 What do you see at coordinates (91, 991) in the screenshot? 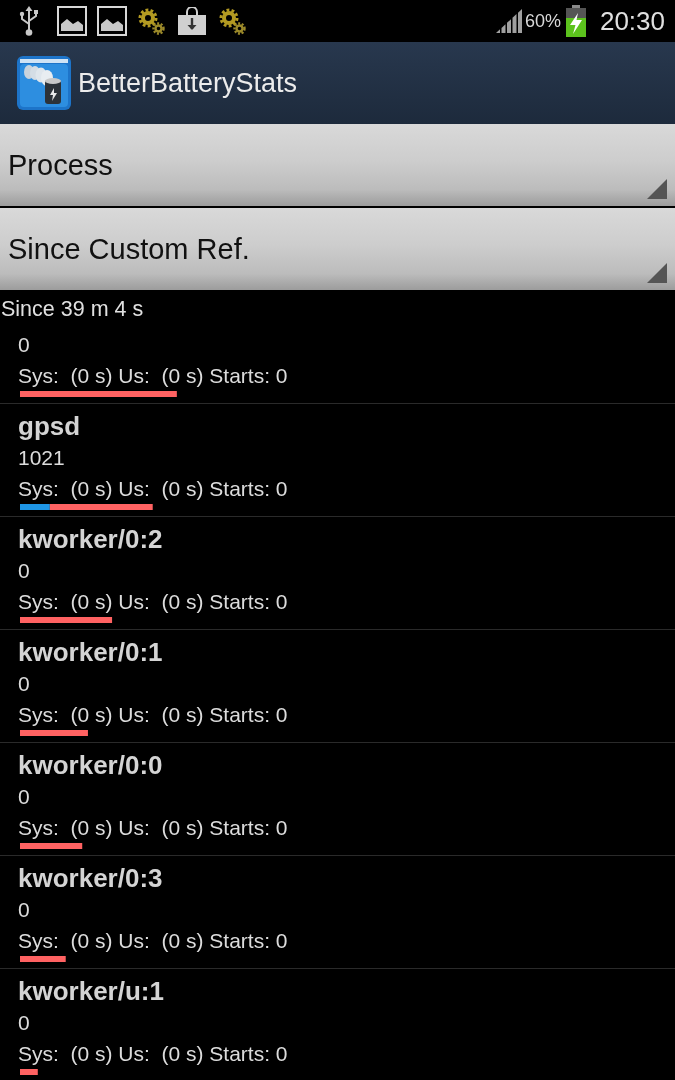
I see `process-name: kworker/u:1` at bounding box center [91, 991].